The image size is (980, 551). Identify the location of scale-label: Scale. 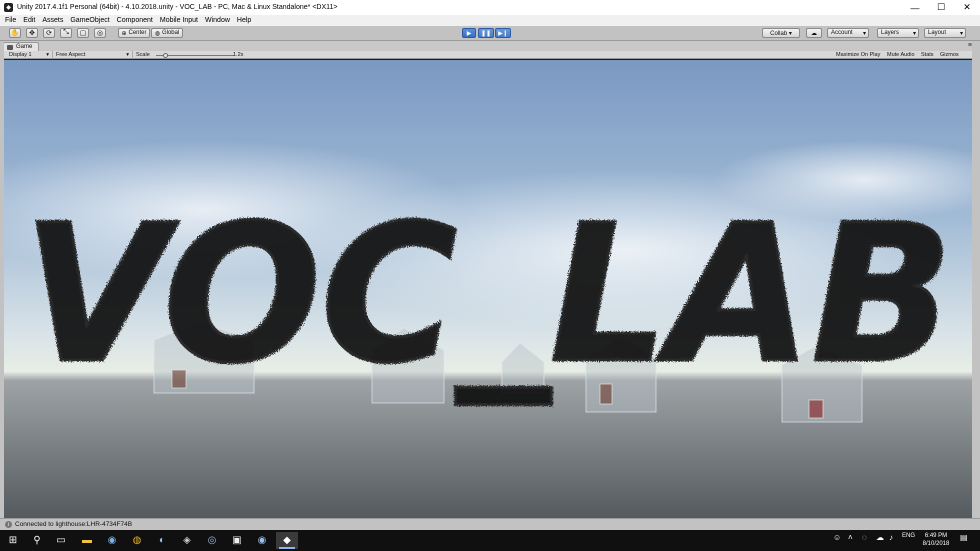
(143, 55).